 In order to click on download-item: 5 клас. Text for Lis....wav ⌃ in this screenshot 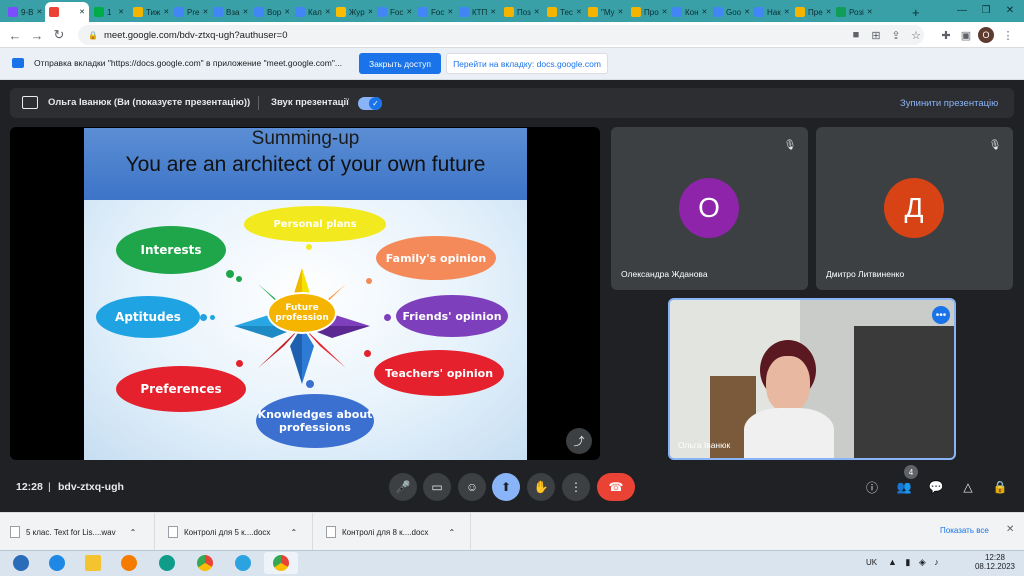, I will do `click(77, 532)`.